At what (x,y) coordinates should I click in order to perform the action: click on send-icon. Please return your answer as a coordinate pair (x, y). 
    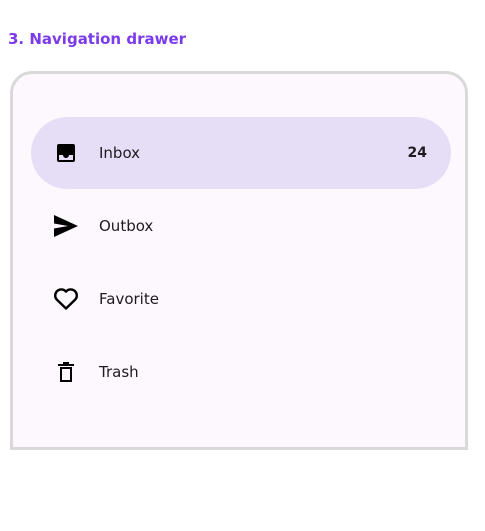
    Looking at the image, I should click on (66, 226).